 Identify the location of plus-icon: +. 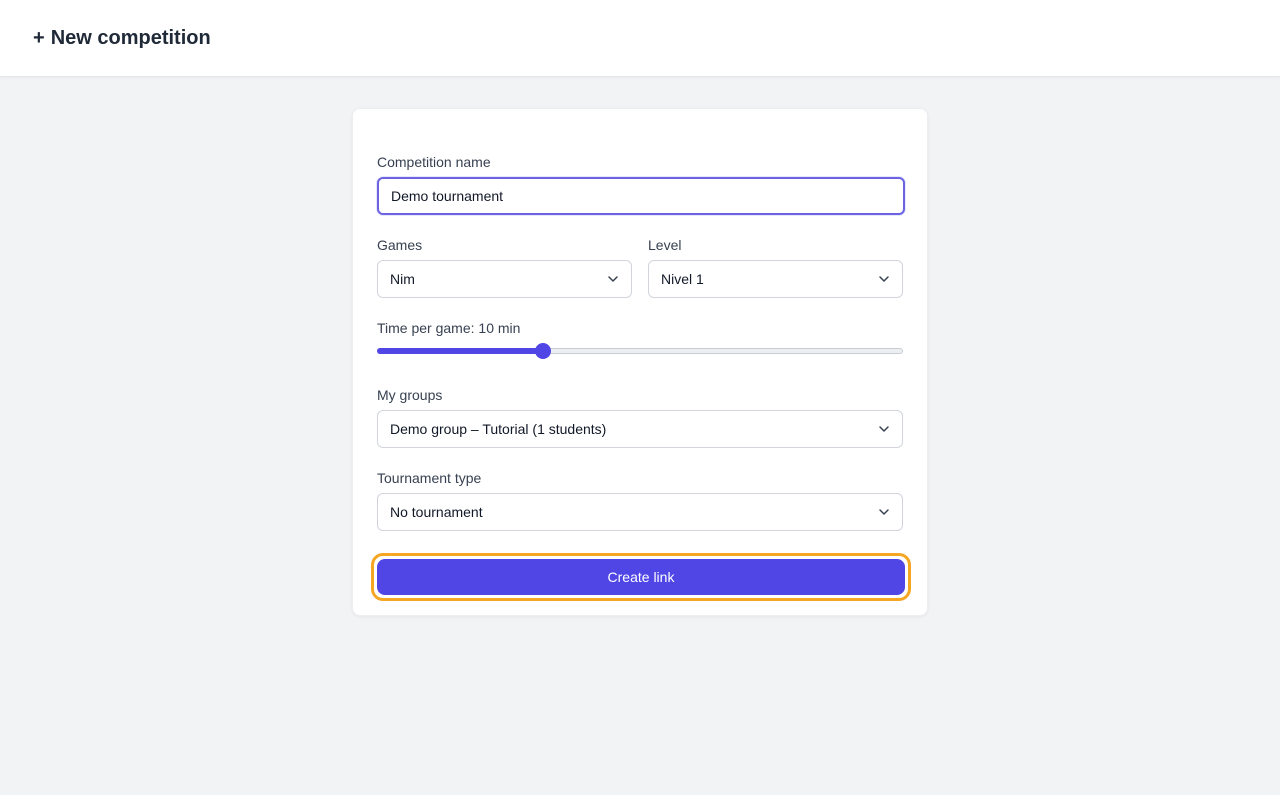
(39, 37).